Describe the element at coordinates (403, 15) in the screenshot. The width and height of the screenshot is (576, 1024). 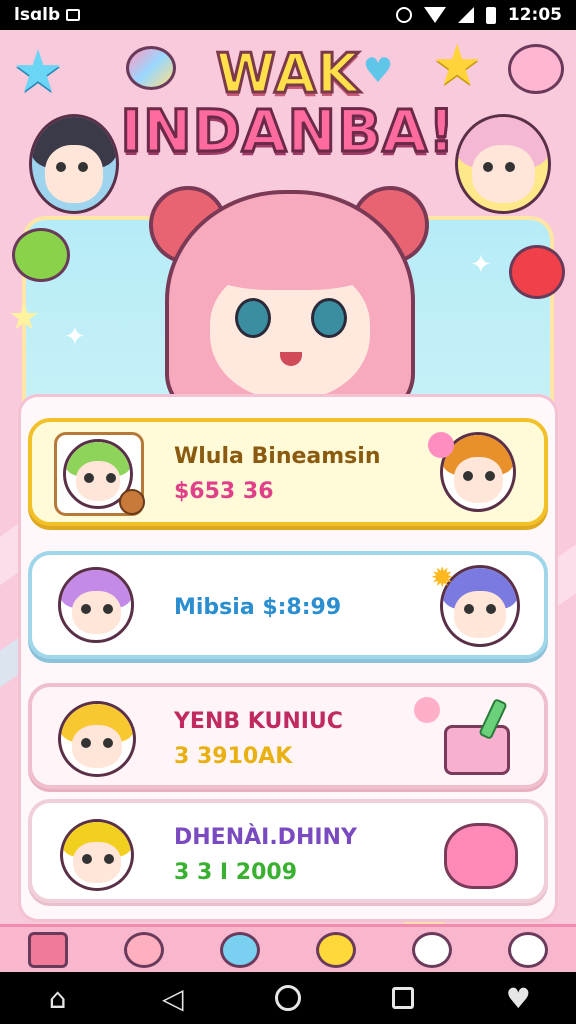
I see `alarm-icon` at that location.